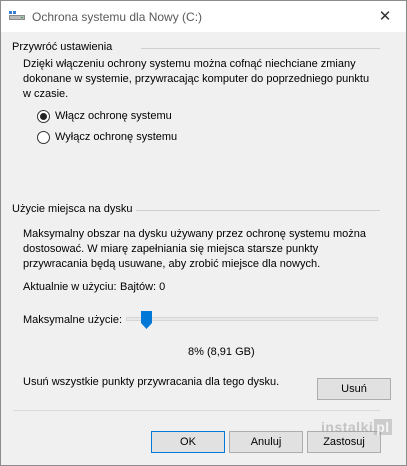 Image resolution: width=407 pixels, height=466 pixels. I want to click on close-icon: ✕, so click(385, 16).